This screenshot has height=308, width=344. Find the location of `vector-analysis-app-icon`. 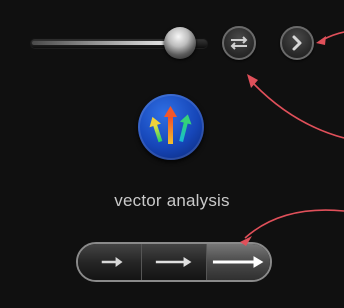

vector-analysis-app-icon is located at coordinates (171, 127).